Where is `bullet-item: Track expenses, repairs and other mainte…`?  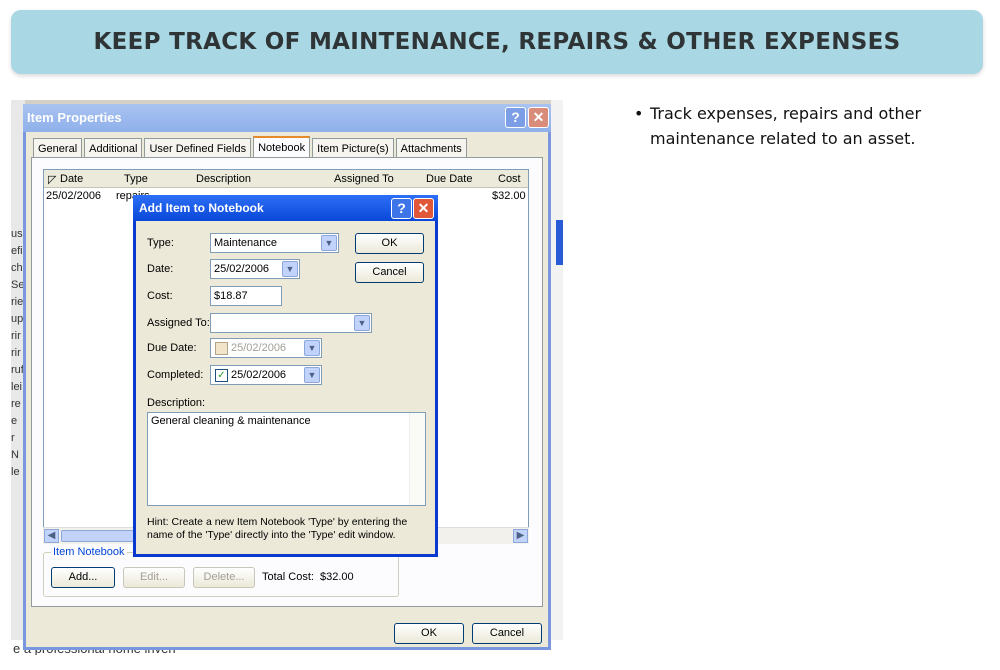
bullet-item: Track expenses, repairs and other mainte… is located at coordinates (799, 126).